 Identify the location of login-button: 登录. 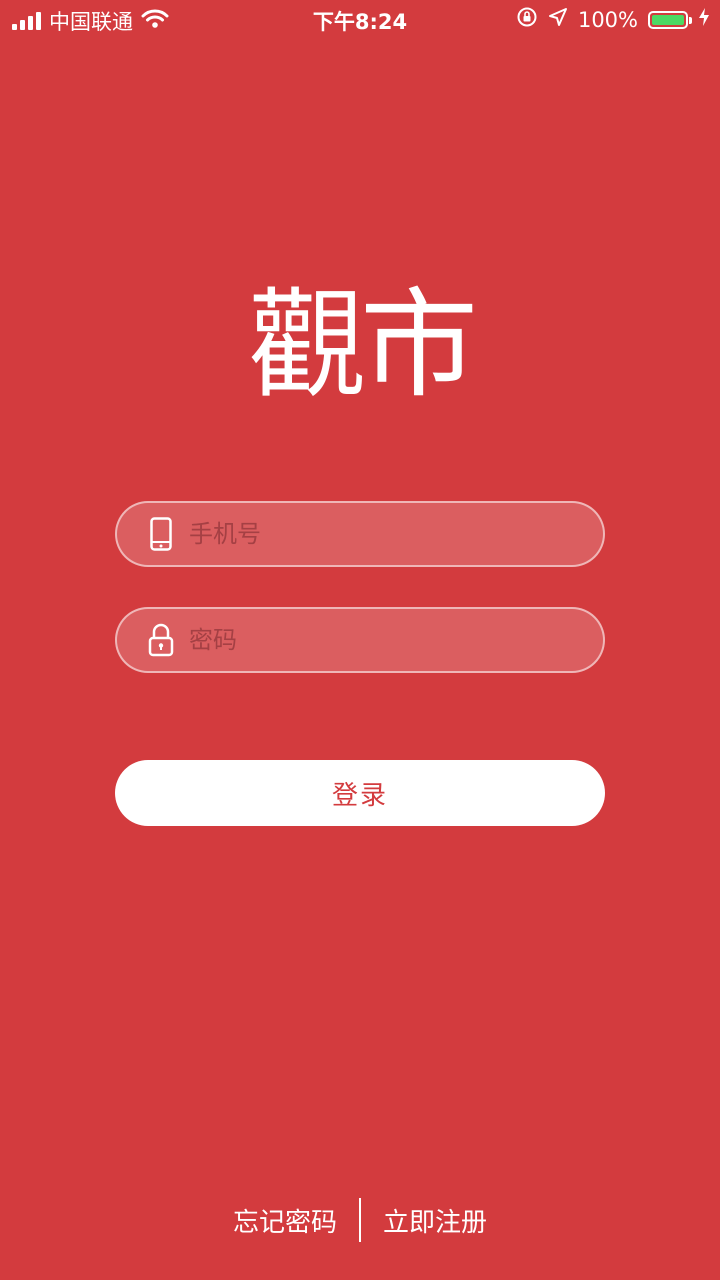
(360, 793).